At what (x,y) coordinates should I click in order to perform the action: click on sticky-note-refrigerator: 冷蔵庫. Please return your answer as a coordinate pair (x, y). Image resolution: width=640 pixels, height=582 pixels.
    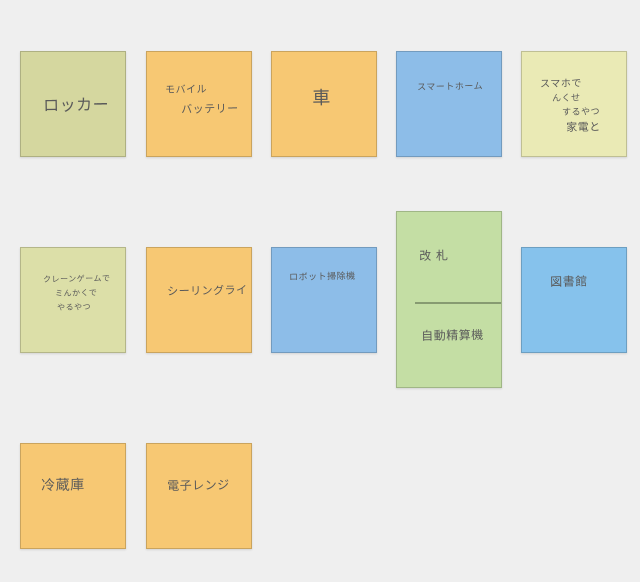
    Looking at the image, I should click on (73, 496).